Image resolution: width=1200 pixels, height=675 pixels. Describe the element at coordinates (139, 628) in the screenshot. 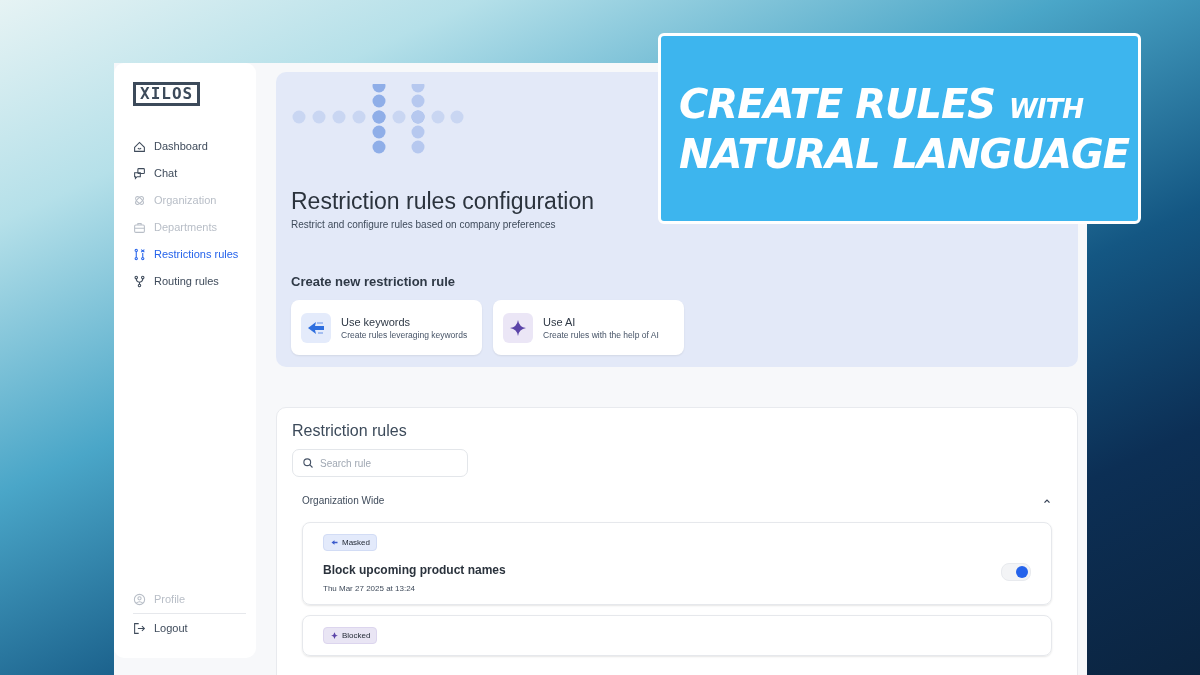

I see `logout-icon` at that location.